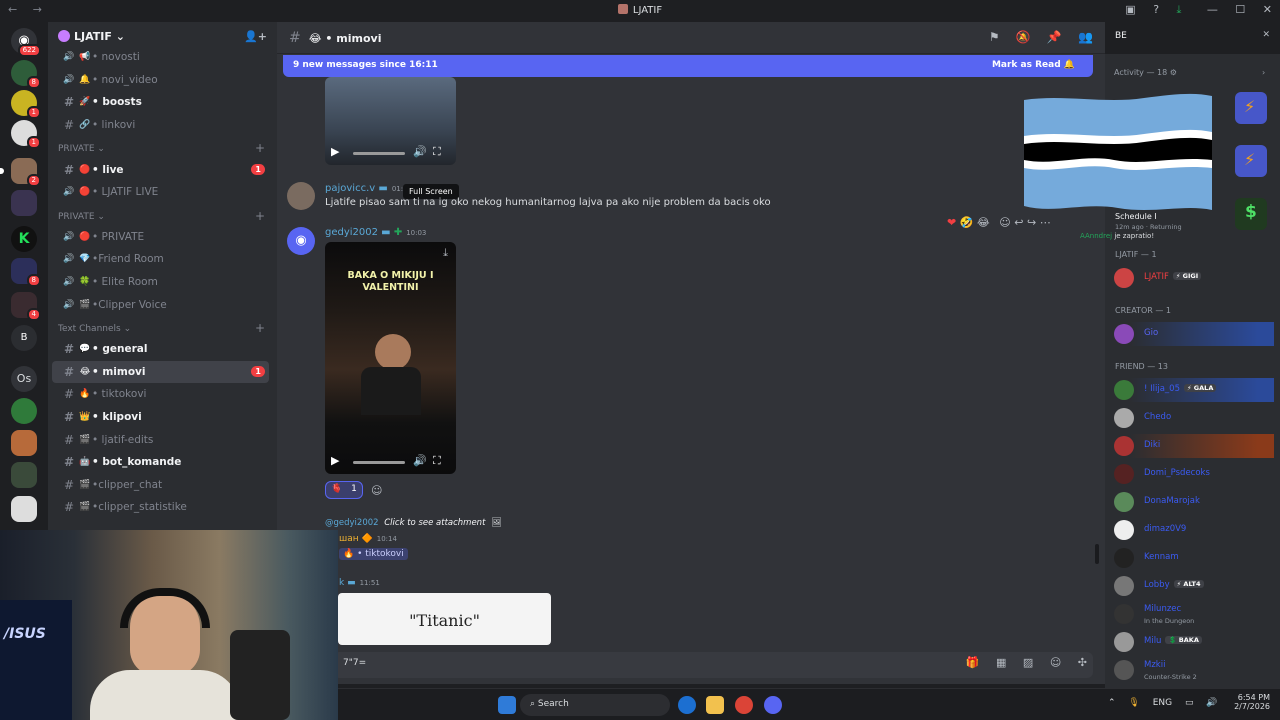  Describe the element at coordinates (1004, 222) in the screenshot. I see `add-reaction-icon: ☺` at that location.